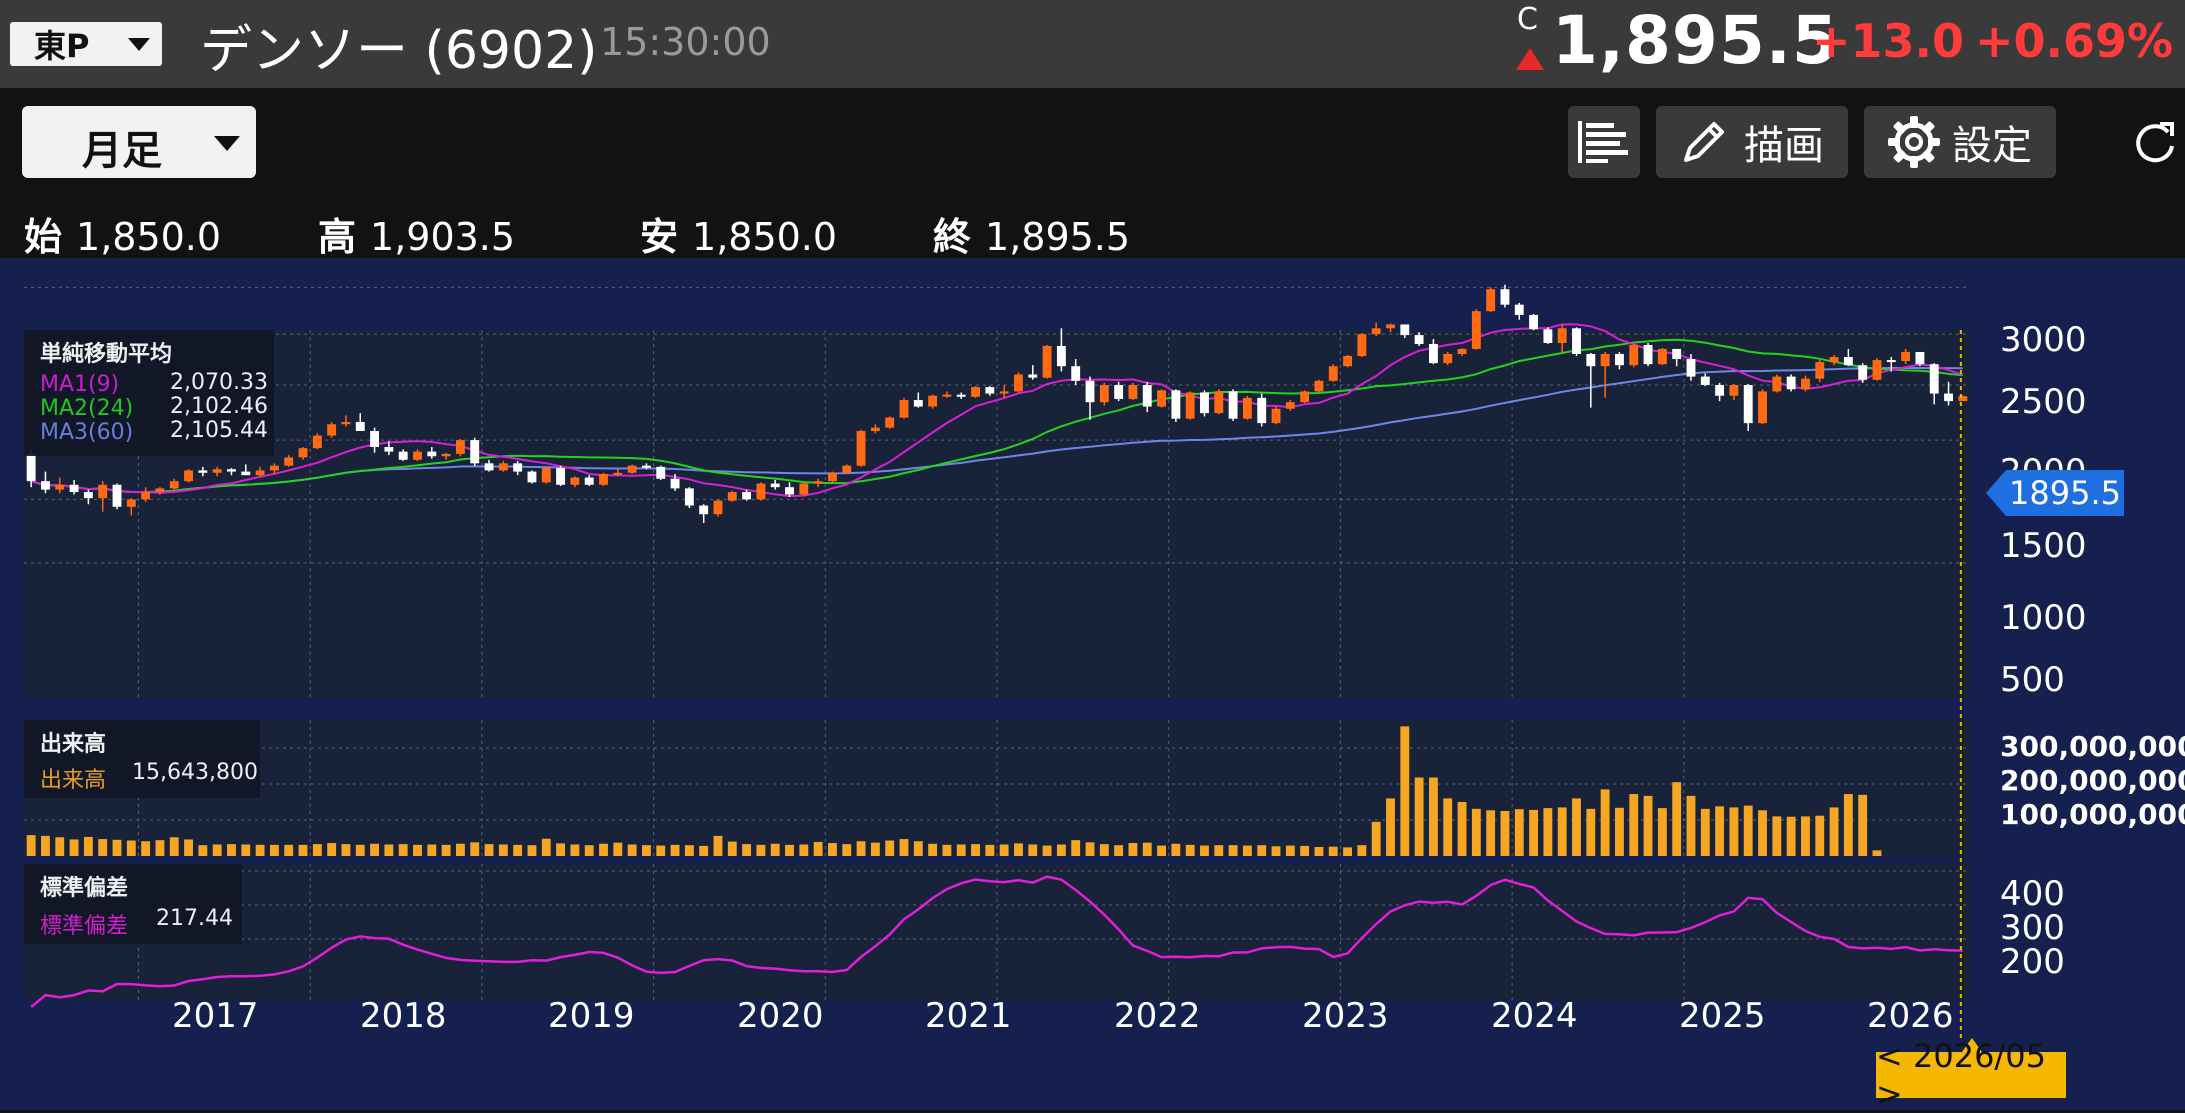 This screenshot has width=2185, height=1113. What do you see at coordinates (195, 772) in the screenshot?
I see `volume-value: 15,643,800` at bounding box center [195, 772].